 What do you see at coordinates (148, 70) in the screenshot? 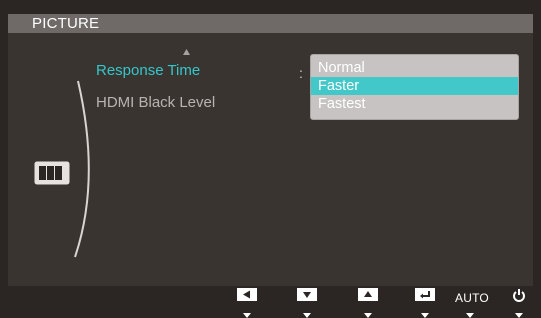
I see `menu-item-response-time: Response Time` at bounding box center [148, 70].